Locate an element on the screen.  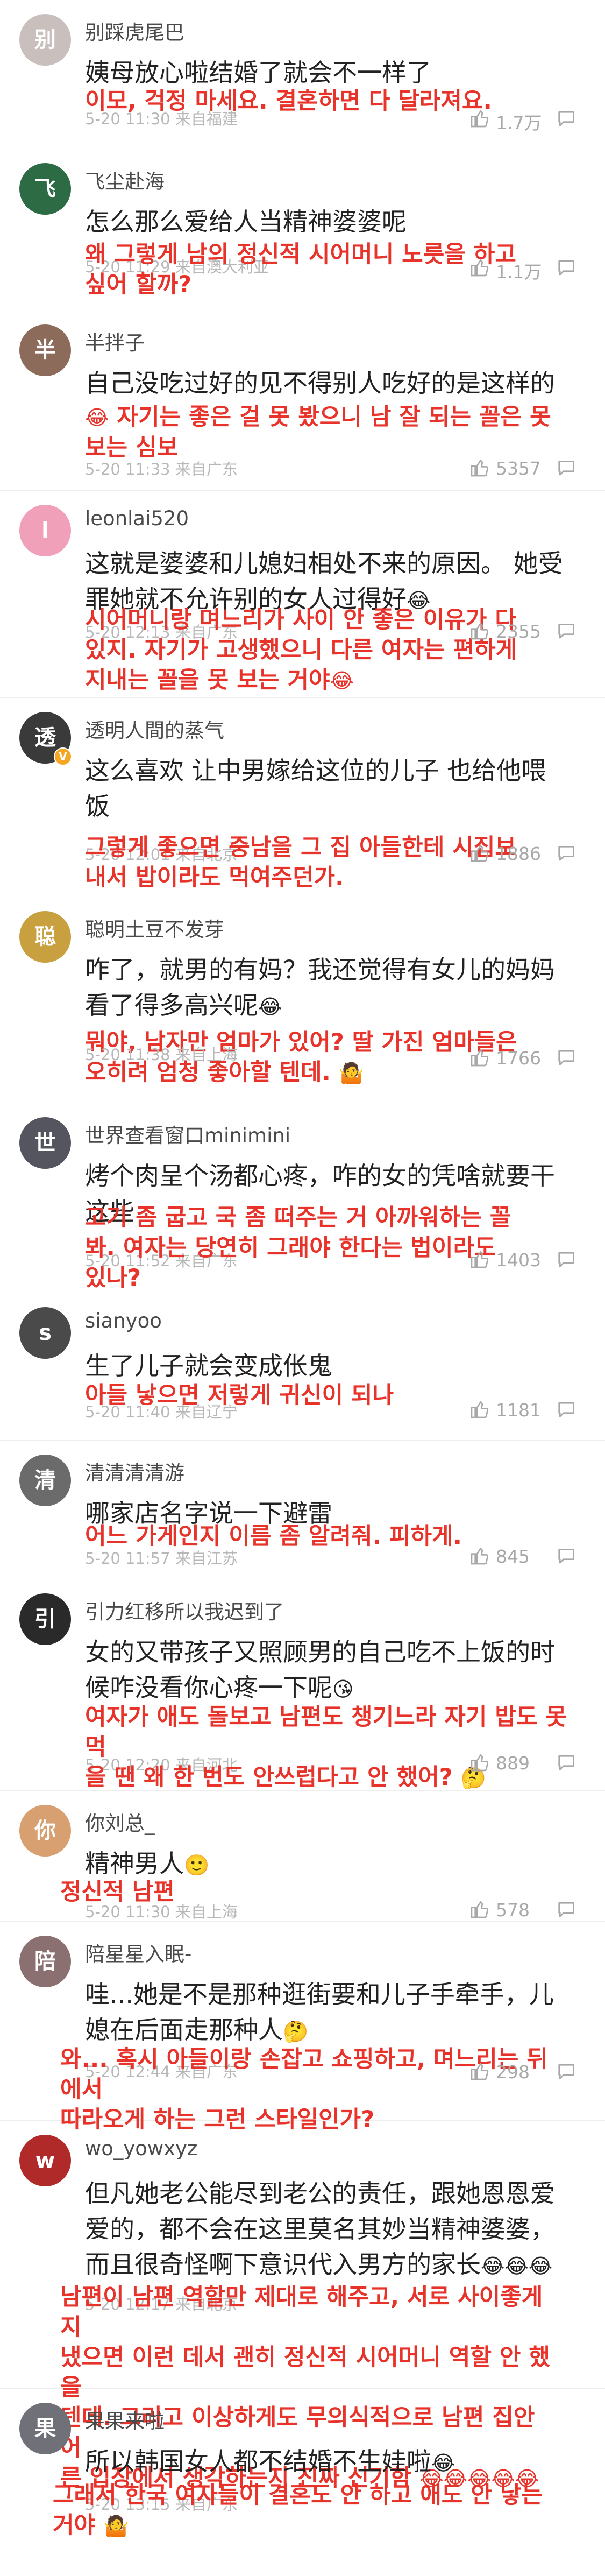
username: 聪明土豆不发芽 is located at coordinates (154, 927).